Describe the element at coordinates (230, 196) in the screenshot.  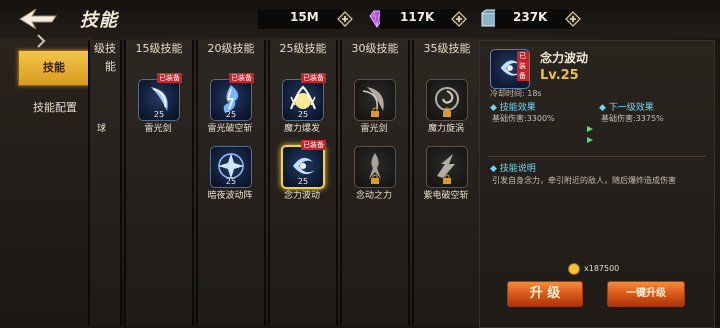
I see `skill-name: 暗夜波动阵` at that location.